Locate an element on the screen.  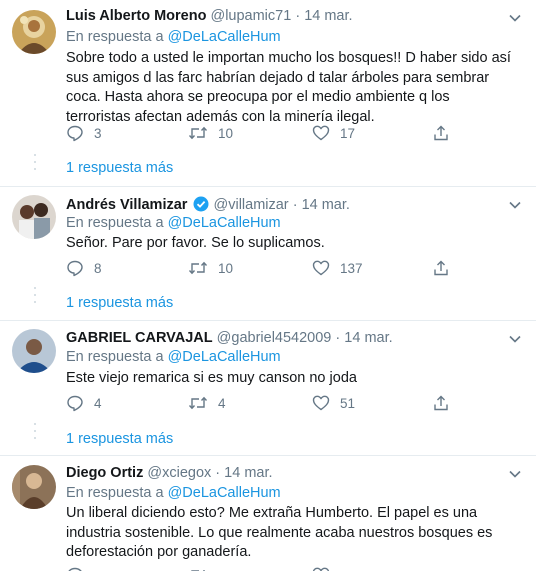
tweet-actions is located at coordinates (266, 568).